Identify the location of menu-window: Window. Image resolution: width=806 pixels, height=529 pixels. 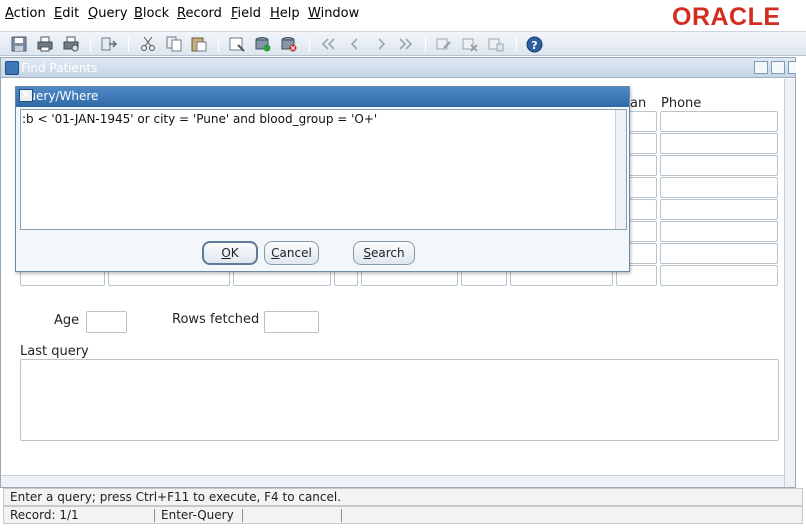
(333, 13).